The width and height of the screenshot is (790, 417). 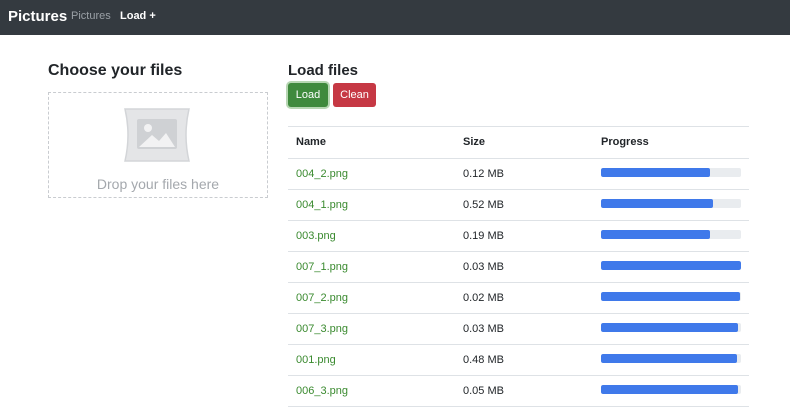 What do you see at coordinates (518, 360) in the screenshot?
I see `table-row: 001.png 0.48 MB` at bounding box center [518, 360].